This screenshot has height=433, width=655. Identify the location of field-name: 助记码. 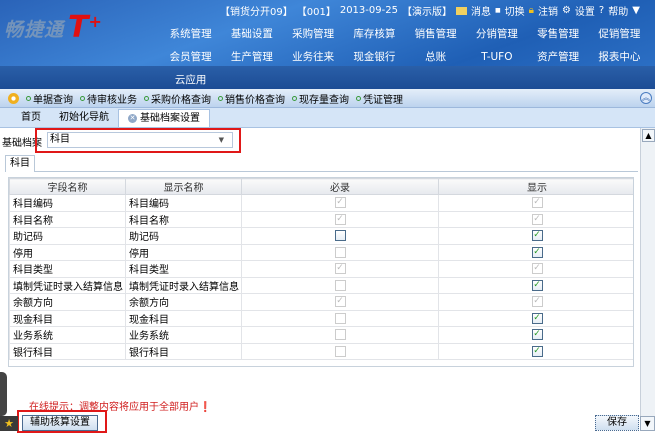
(67, 236).